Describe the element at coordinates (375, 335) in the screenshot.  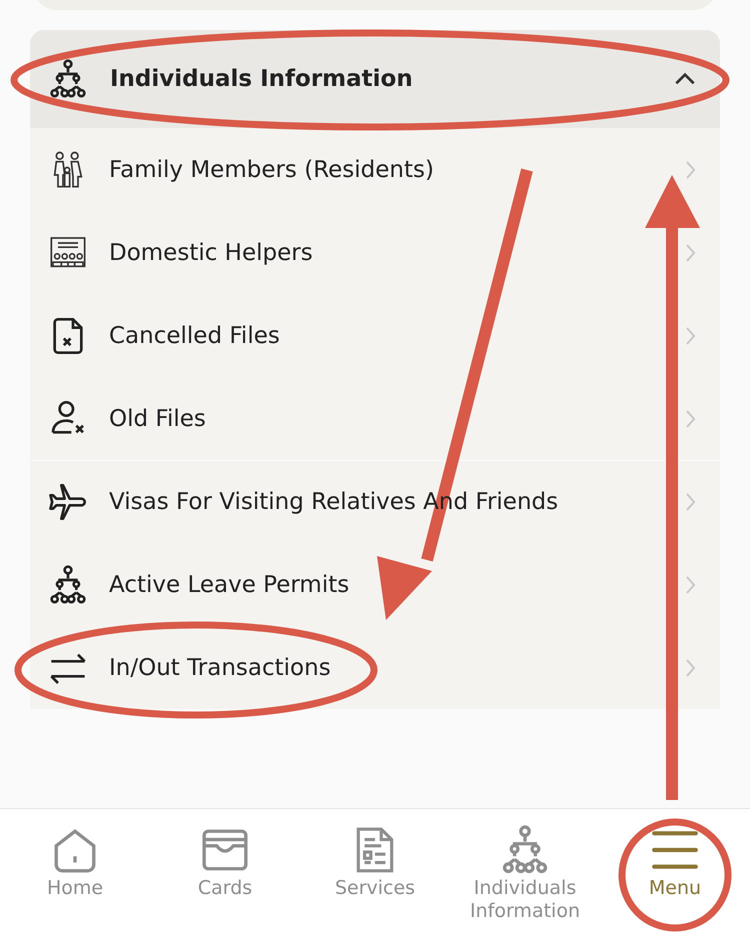
I see `menu-item: Cancelled Files` at that location.